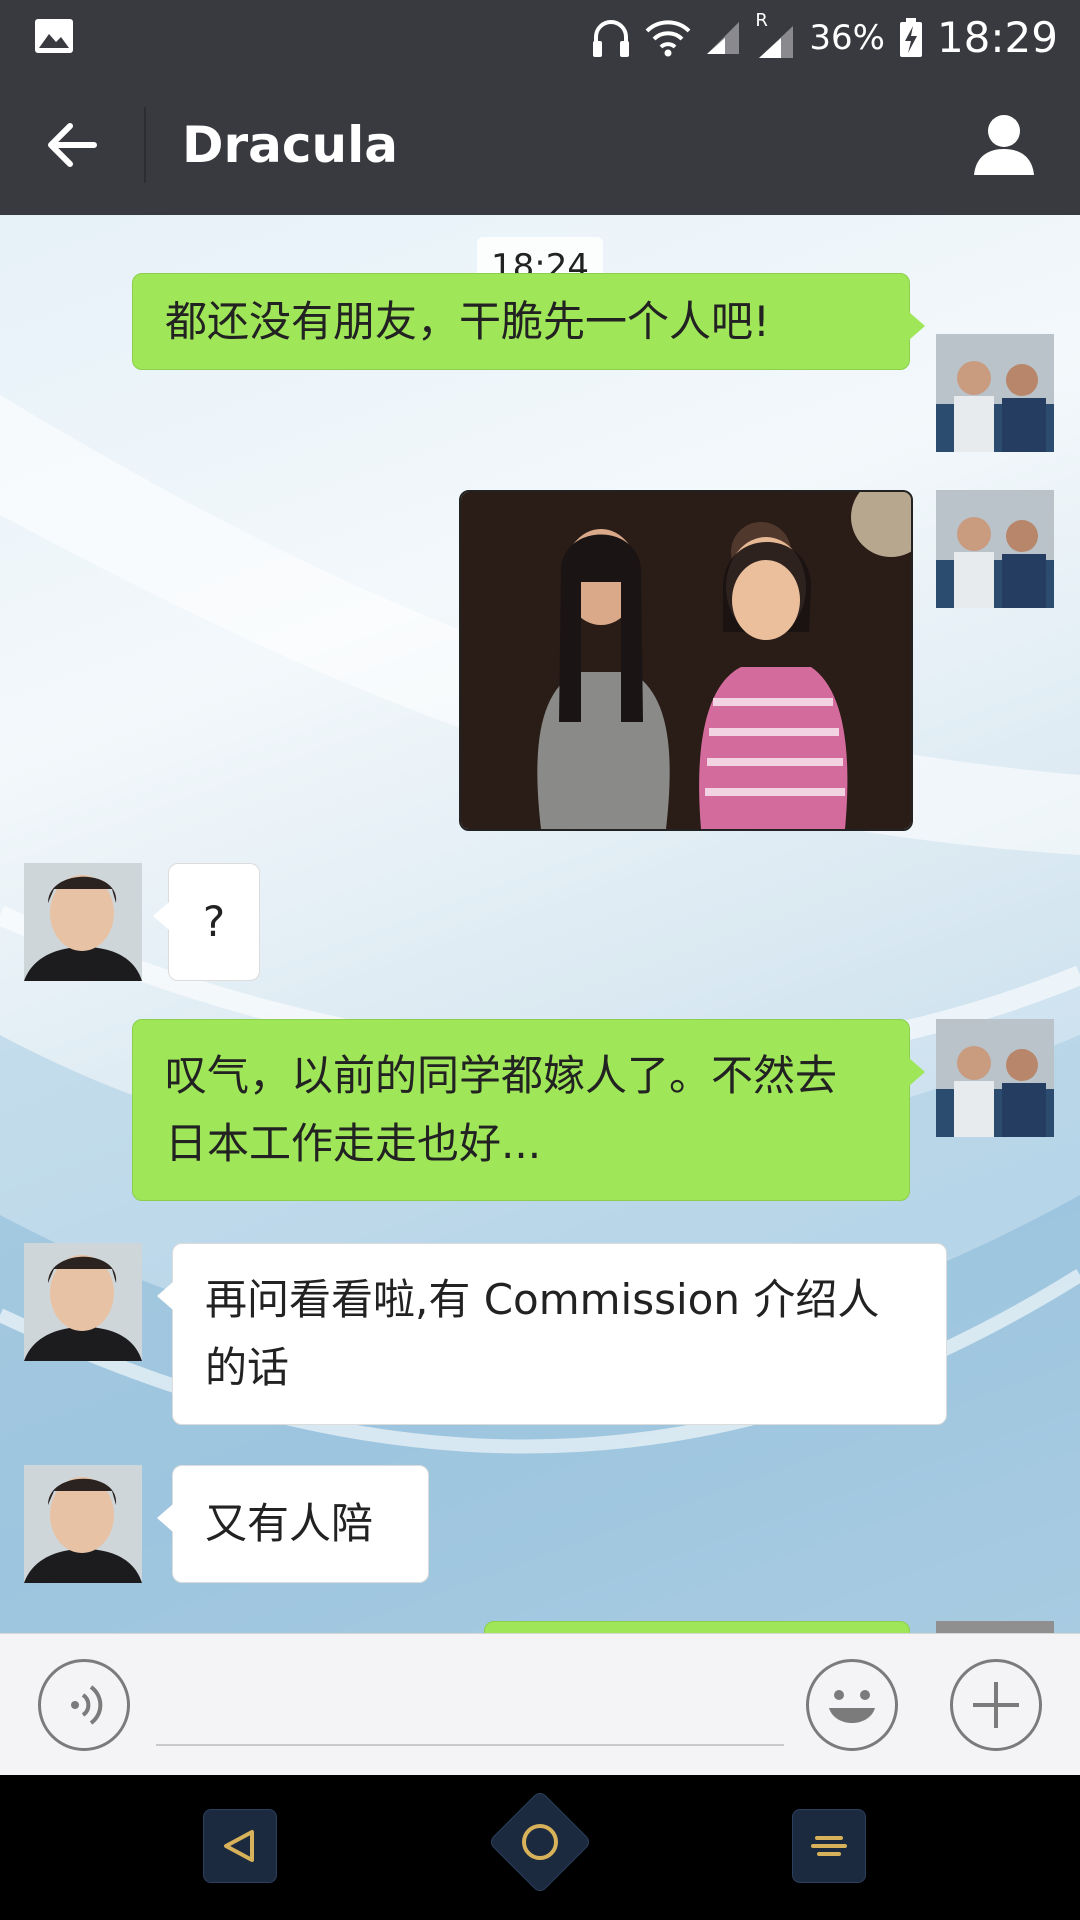  I want to click on chat-header: Dracula, so click(540, 145).